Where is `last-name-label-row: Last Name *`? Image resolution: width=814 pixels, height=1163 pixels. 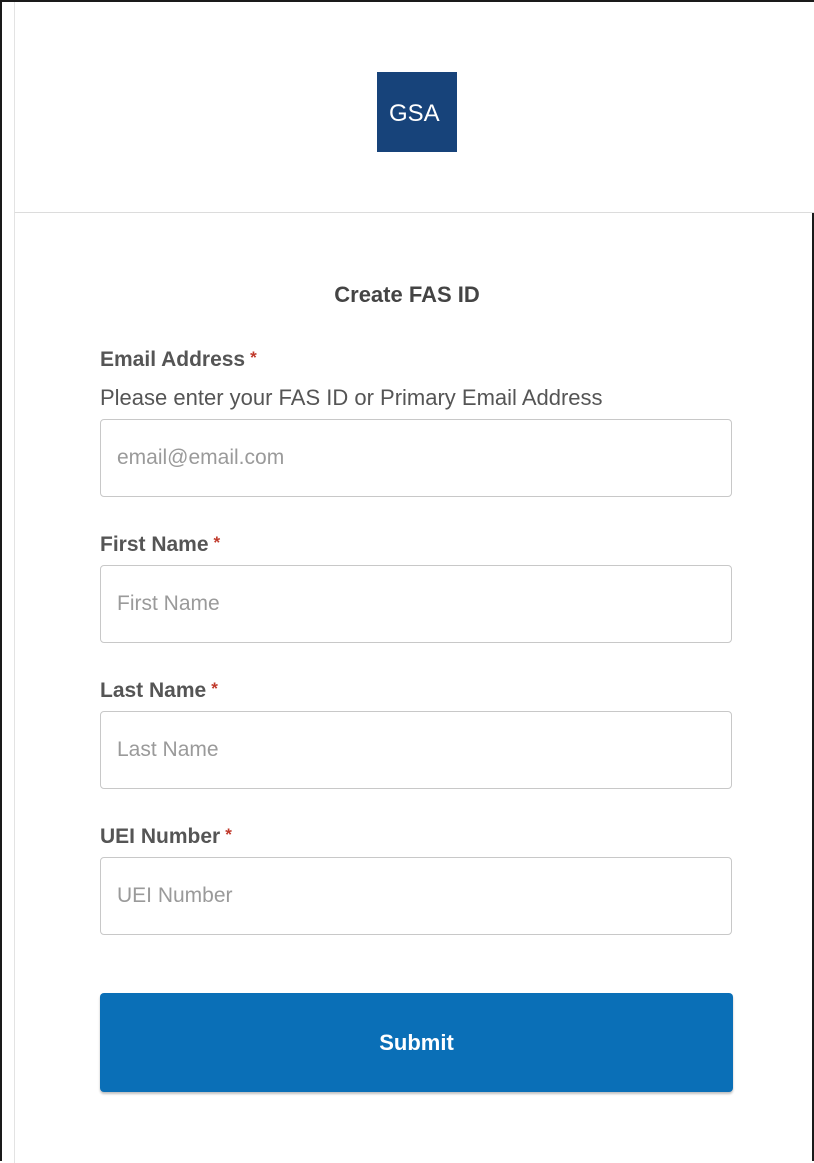
last-name-label-row: Last Name * is located at coordinates (159, 691).